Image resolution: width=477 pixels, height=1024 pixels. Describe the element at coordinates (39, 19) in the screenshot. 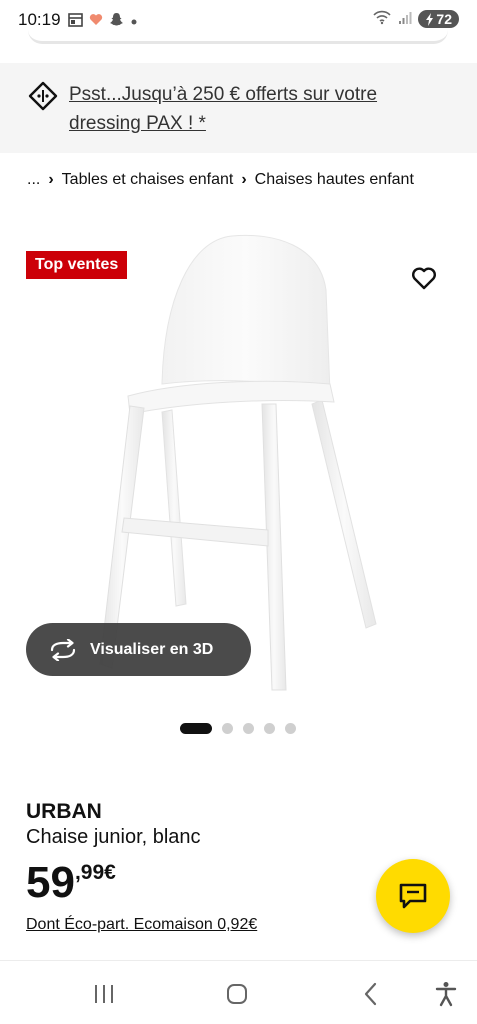

I see `status-time: 10:19` at that location.